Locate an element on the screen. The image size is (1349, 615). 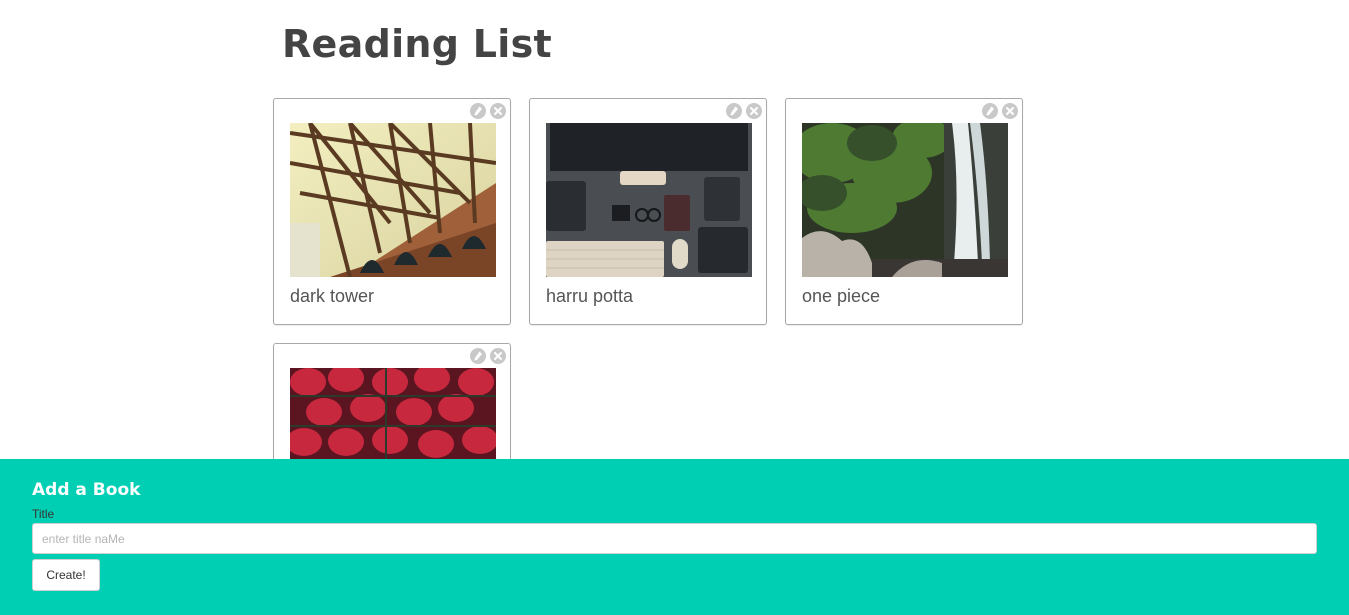
book-card: dark tower is located at coordinates (392, 211).